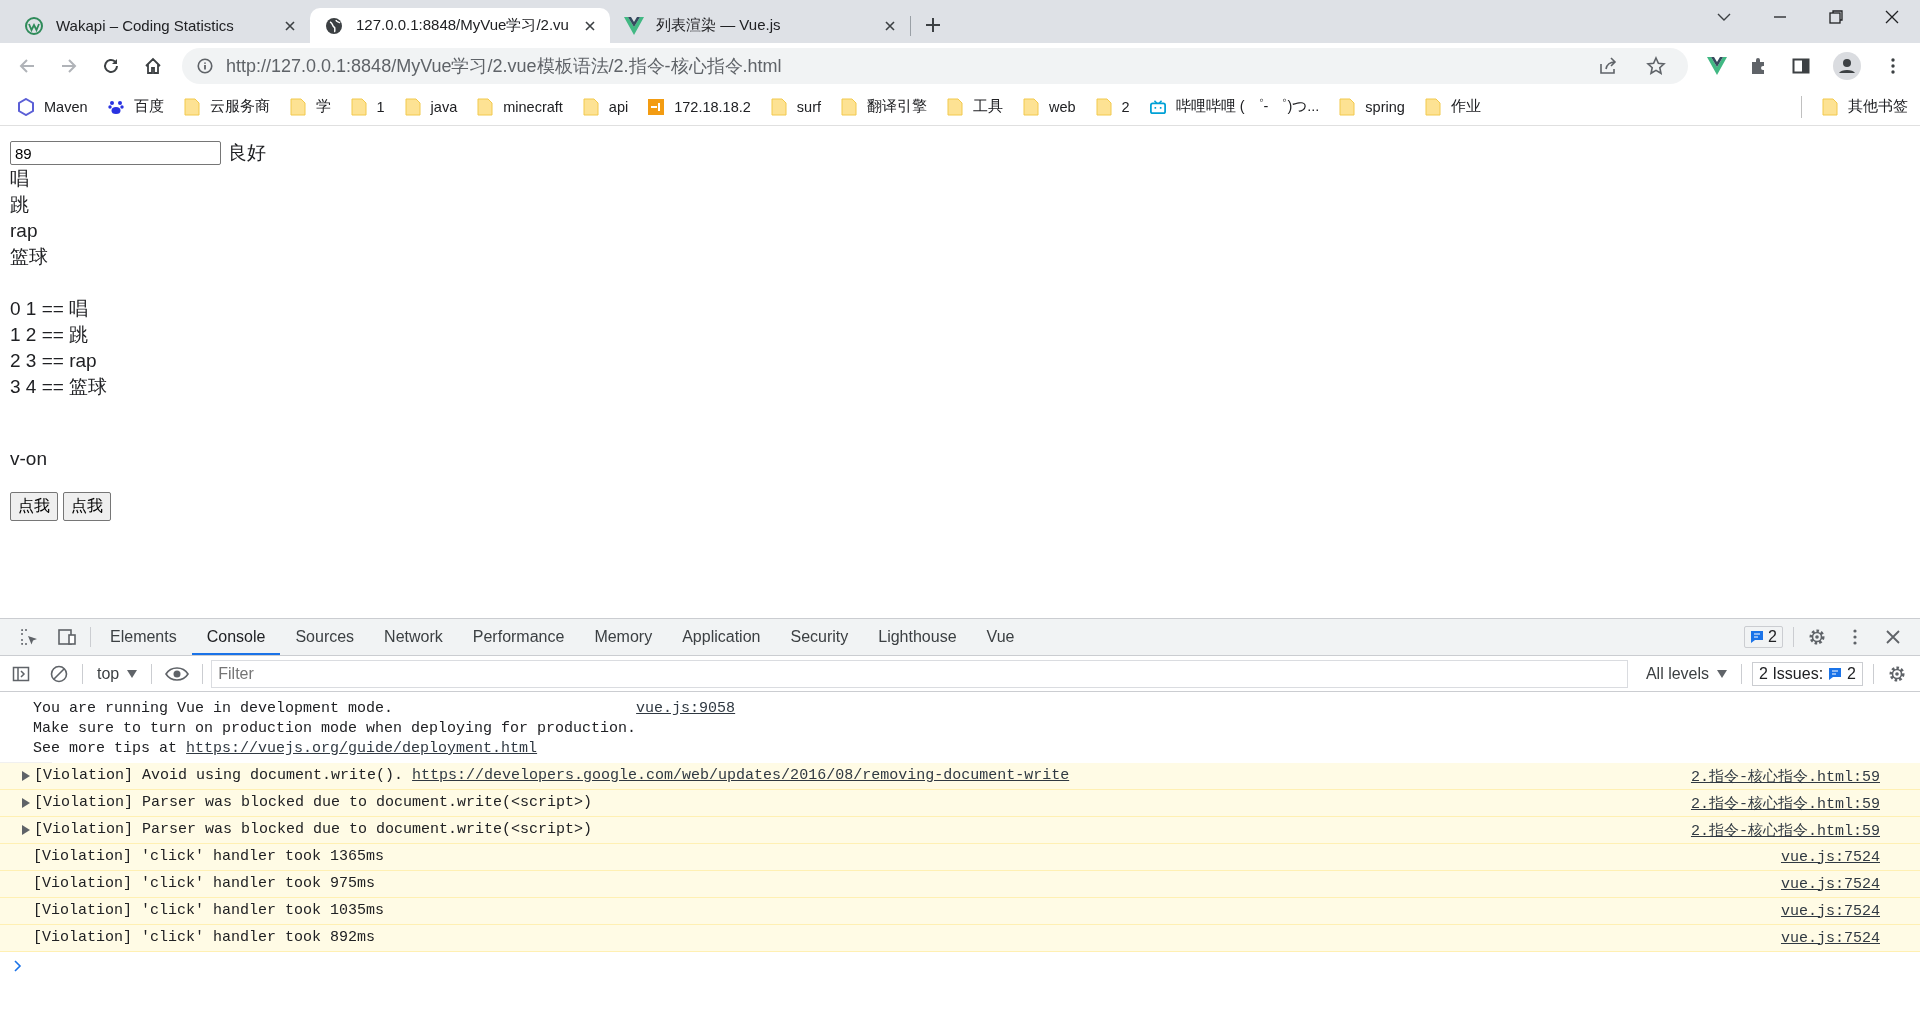  What do you see at coordinates (335, 729) in the screenshot?
I see `console-message: You are running Vue in development mode. Make sure to turn on production mode when deploying for production. See more tips at https://vuejs.org/guide/deployment.html` at bounding box center [335, 729].